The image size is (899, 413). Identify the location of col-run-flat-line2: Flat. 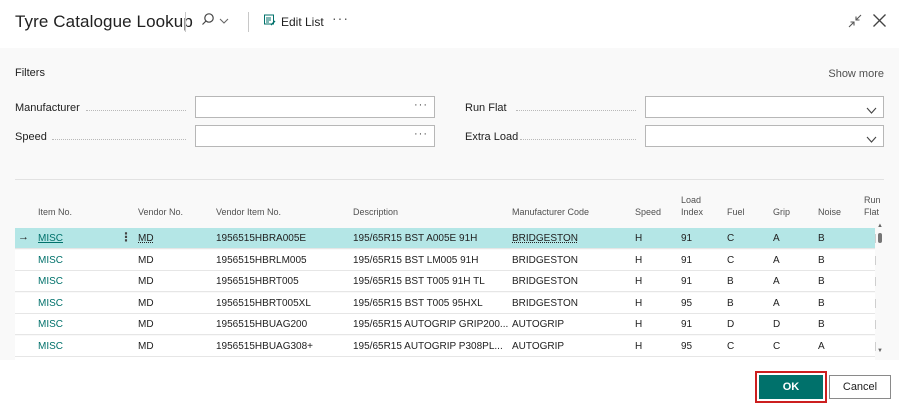
(872, 212).